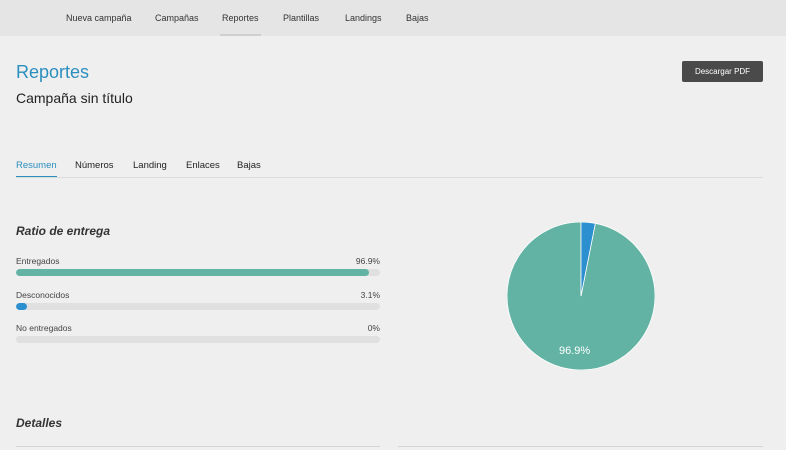 The height and width of the screenshot is (450, 786). What do you see at coordinates (43, 295) in the screenshot?
I see `metric-label: Desconocidos` at bounding box center [43, 295].